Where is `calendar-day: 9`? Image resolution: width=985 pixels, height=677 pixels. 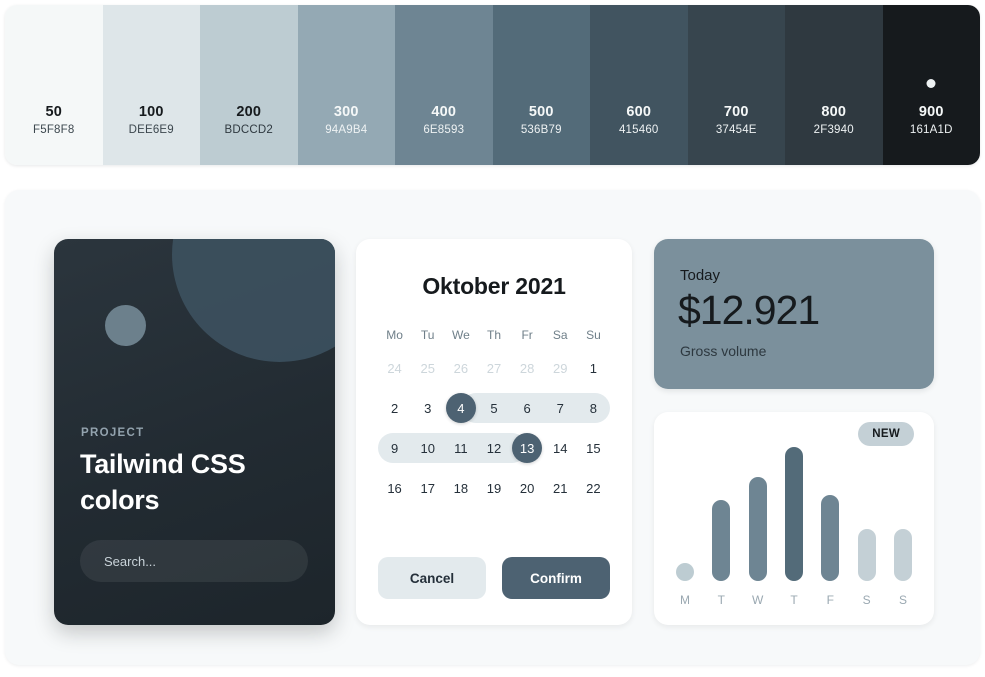 calendar-day: 9 is located at coordinates (395, 448).